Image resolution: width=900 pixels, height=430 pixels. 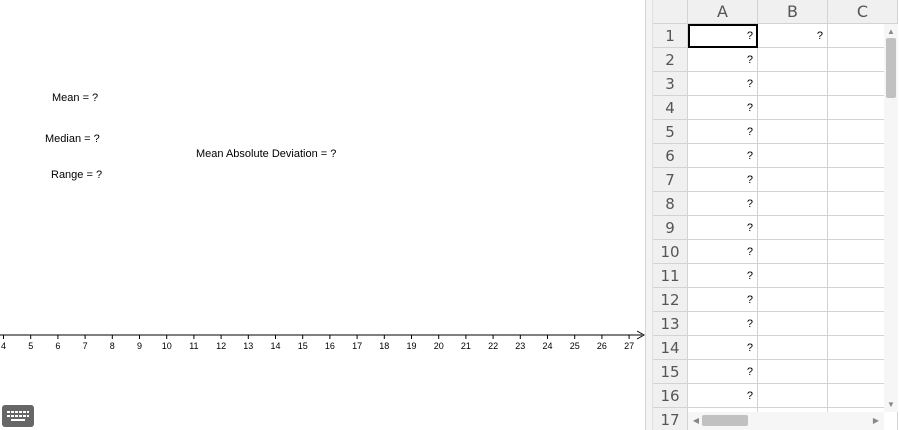 I want to click on cell-b11, so click(x=793, y=276).